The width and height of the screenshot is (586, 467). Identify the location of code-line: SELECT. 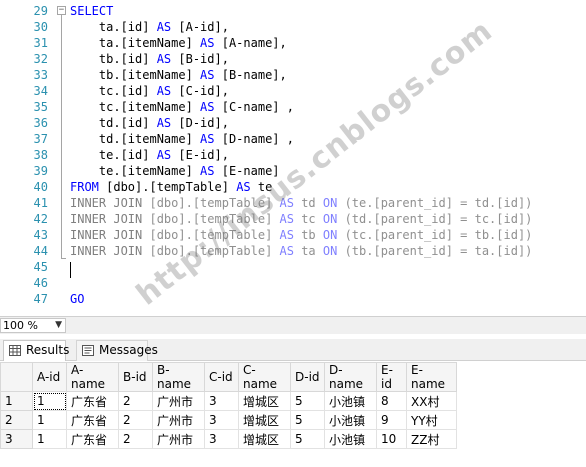
(91, 11).